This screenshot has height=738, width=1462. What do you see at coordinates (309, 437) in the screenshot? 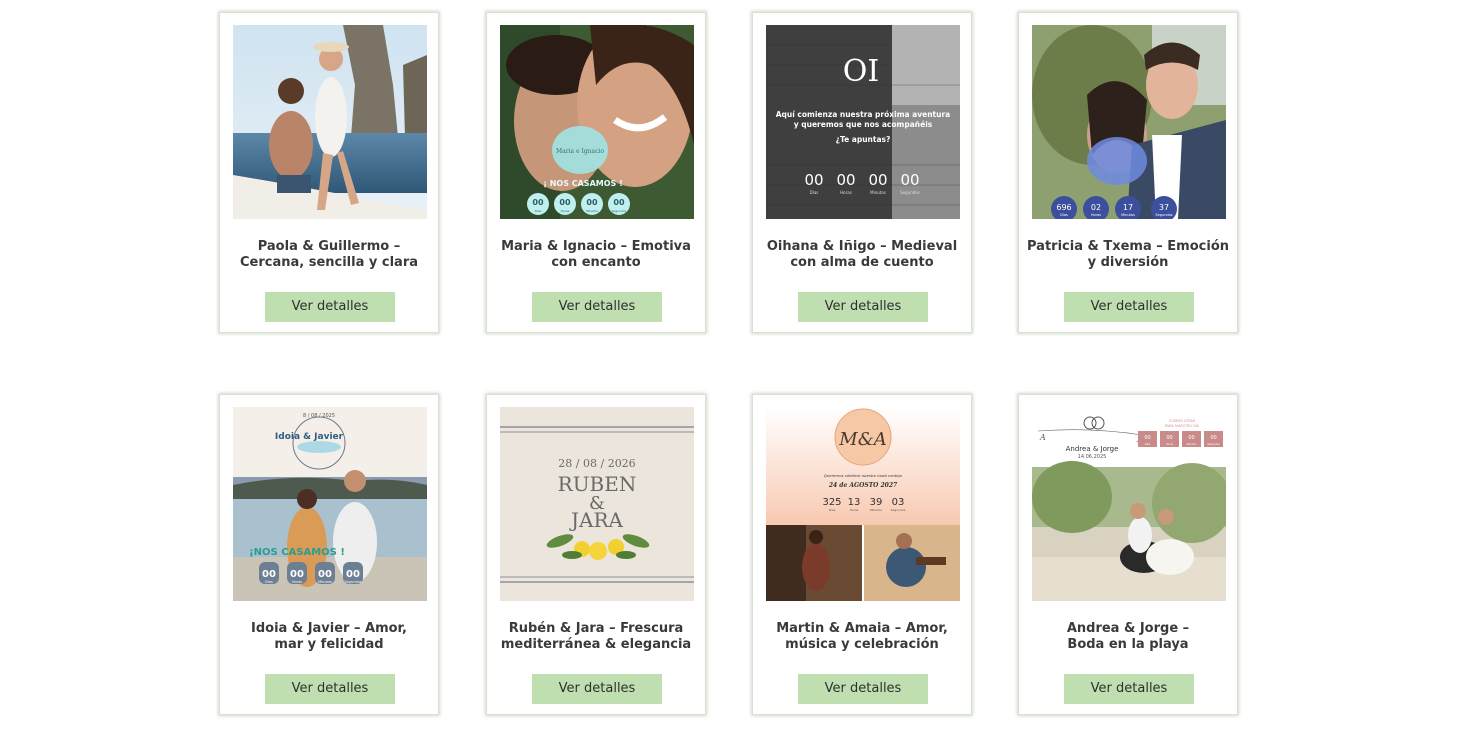
I see `svg-text: Idoia & Javier` at bounding box center [309, 437].